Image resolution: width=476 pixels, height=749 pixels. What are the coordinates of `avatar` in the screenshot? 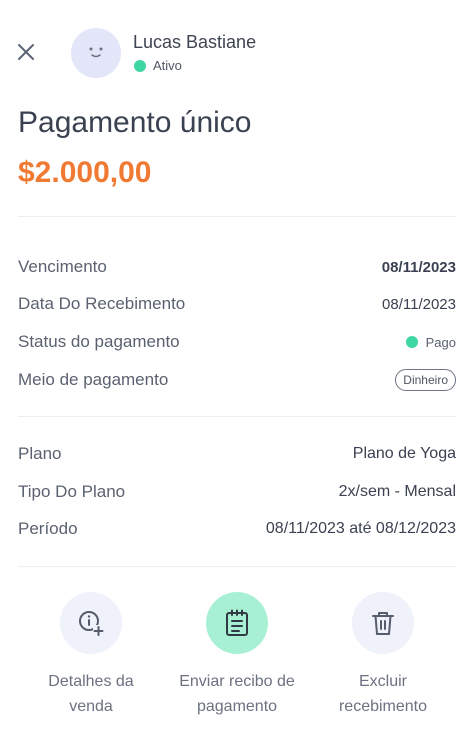 It's located at (96, 53).